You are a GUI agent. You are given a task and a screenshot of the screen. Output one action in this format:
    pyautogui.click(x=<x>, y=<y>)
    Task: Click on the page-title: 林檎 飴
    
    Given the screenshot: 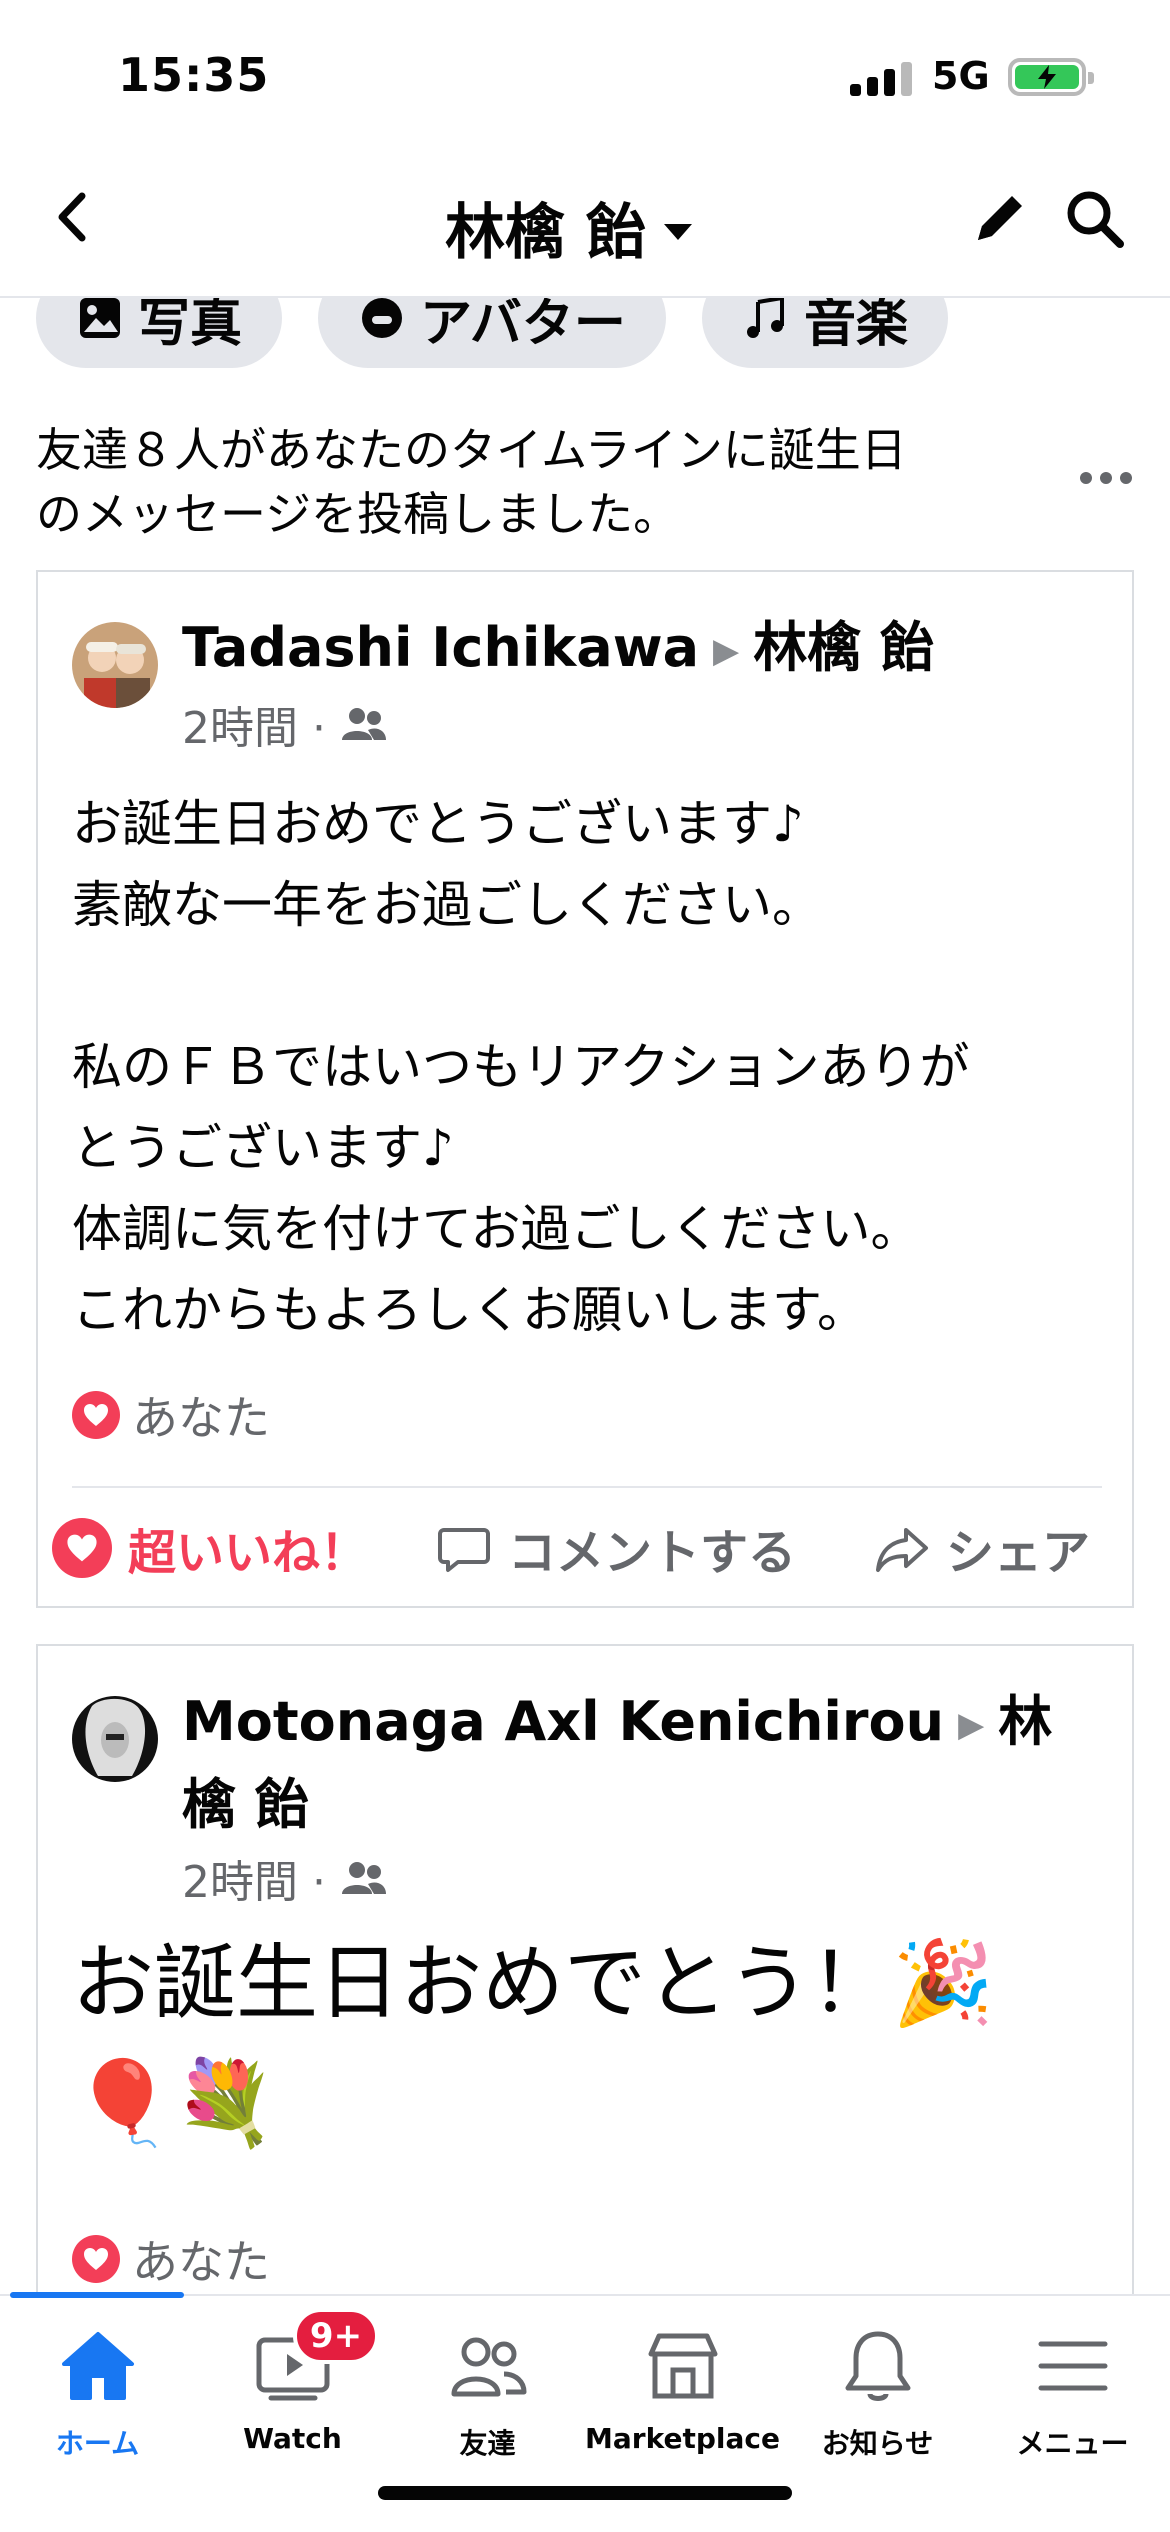 What is the action you would take?
    pyautogui.click(x=545, y=233)
    